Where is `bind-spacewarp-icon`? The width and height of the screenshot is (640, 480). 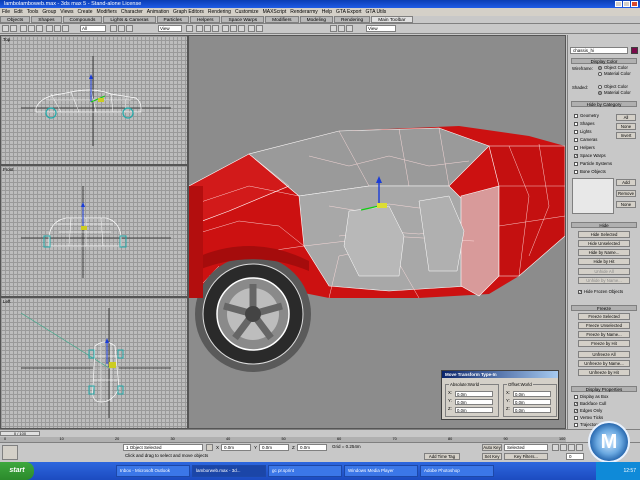 bind-spacewarp-icon is located at coordinates (39, 28).